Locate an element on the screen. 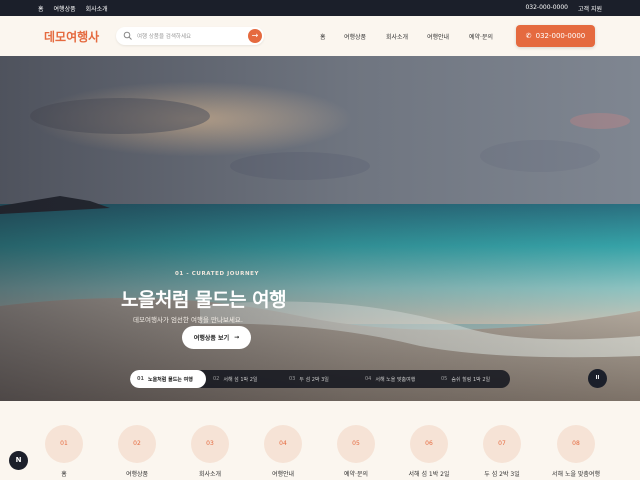  quick-link-tour-1: 06 서해 섬 1박 2일 is located at coordinates (429, 451).